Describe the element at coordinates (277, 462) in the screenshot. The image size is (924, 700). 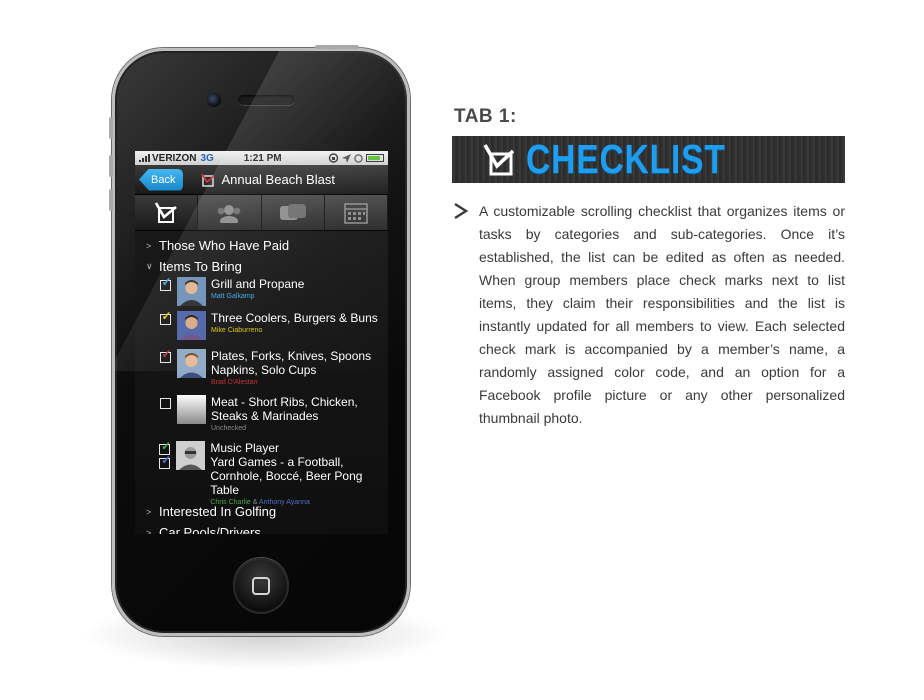
I see `item-title: Yard Games - a Football,` at that location.